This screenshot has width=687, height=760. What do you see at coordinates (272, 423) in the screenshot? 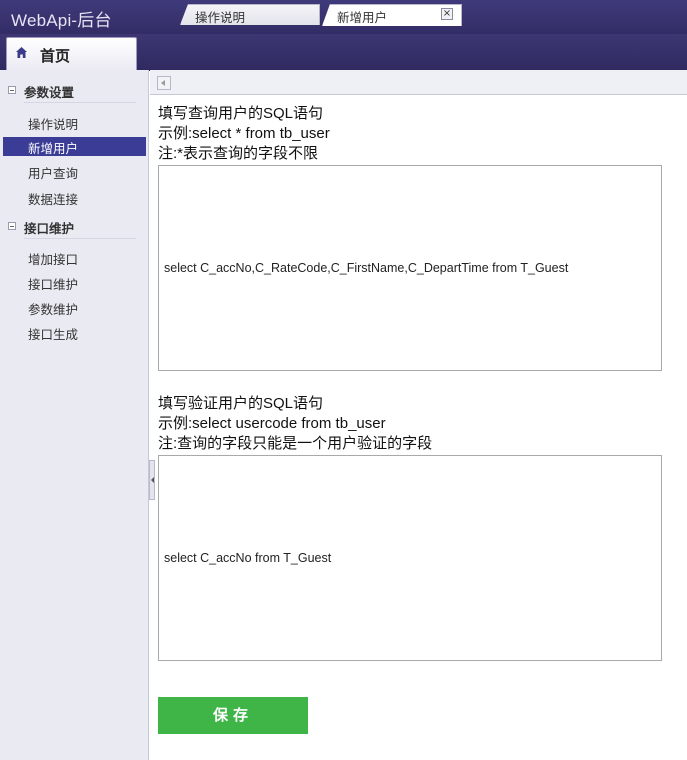
I see `verify-example: 示例:select usercode from tb_user` at bounding box center [272, 423].